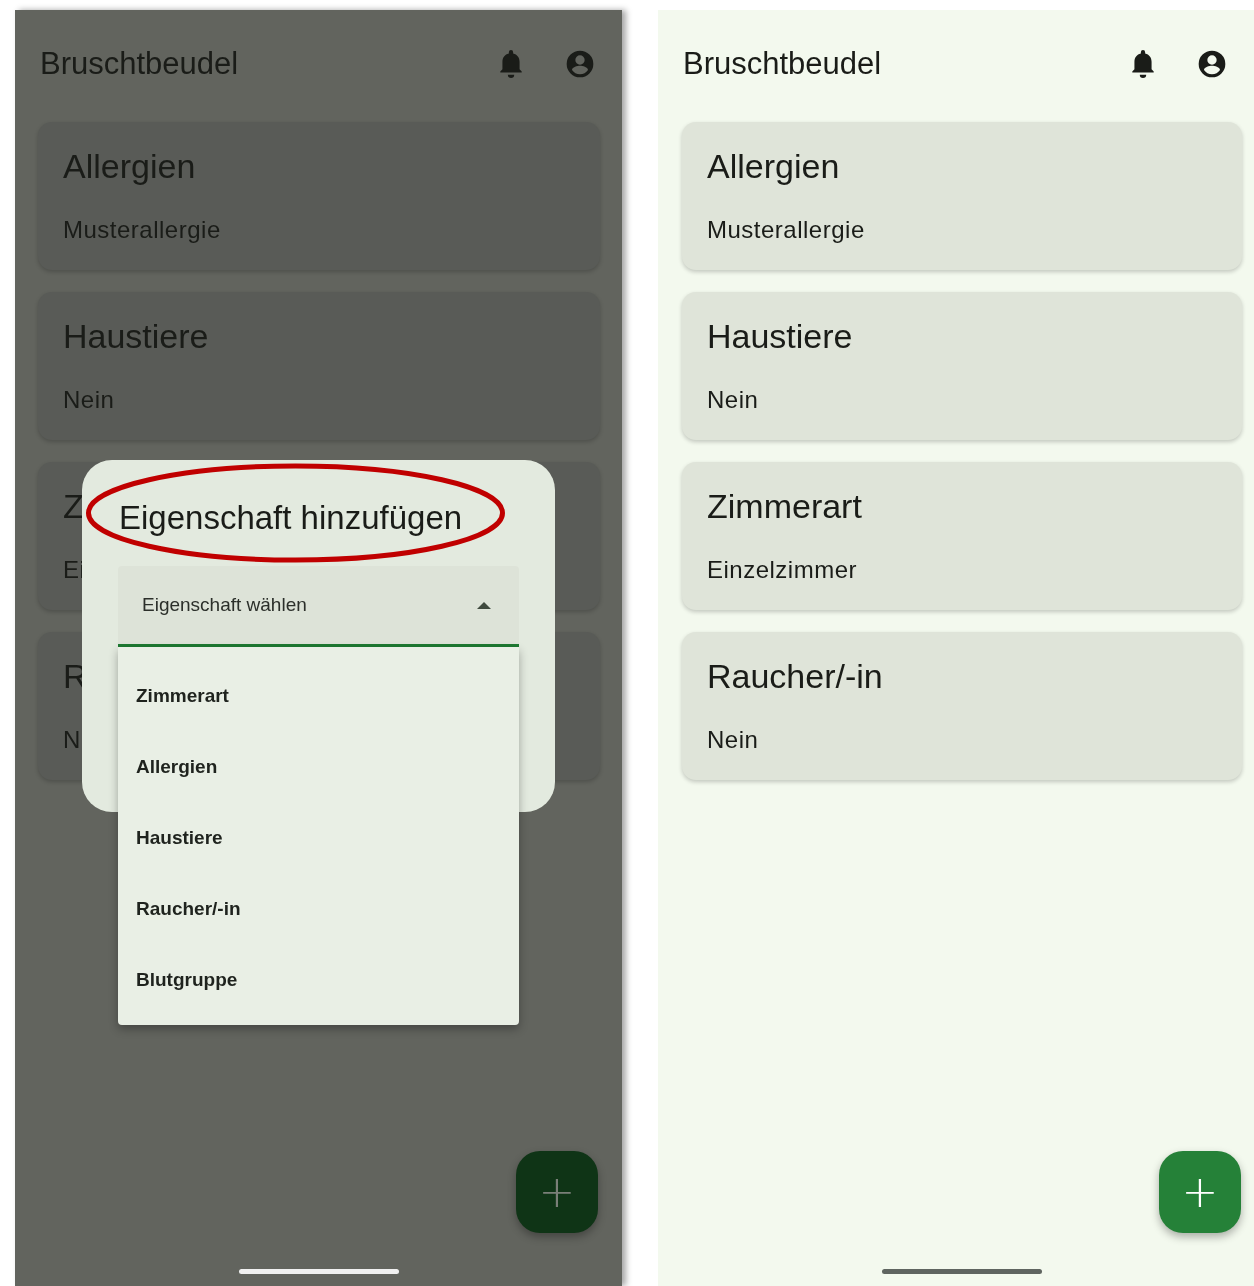 This screenshot has height=1286, width=1254. I want to click on property-card: Haustiere Nein, so click(962, 366).